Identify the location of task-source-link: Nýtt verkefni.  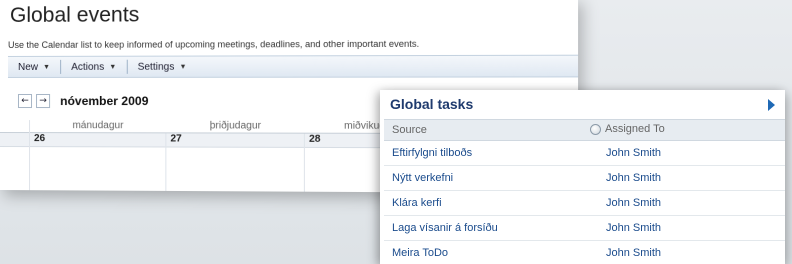
(422, 178).